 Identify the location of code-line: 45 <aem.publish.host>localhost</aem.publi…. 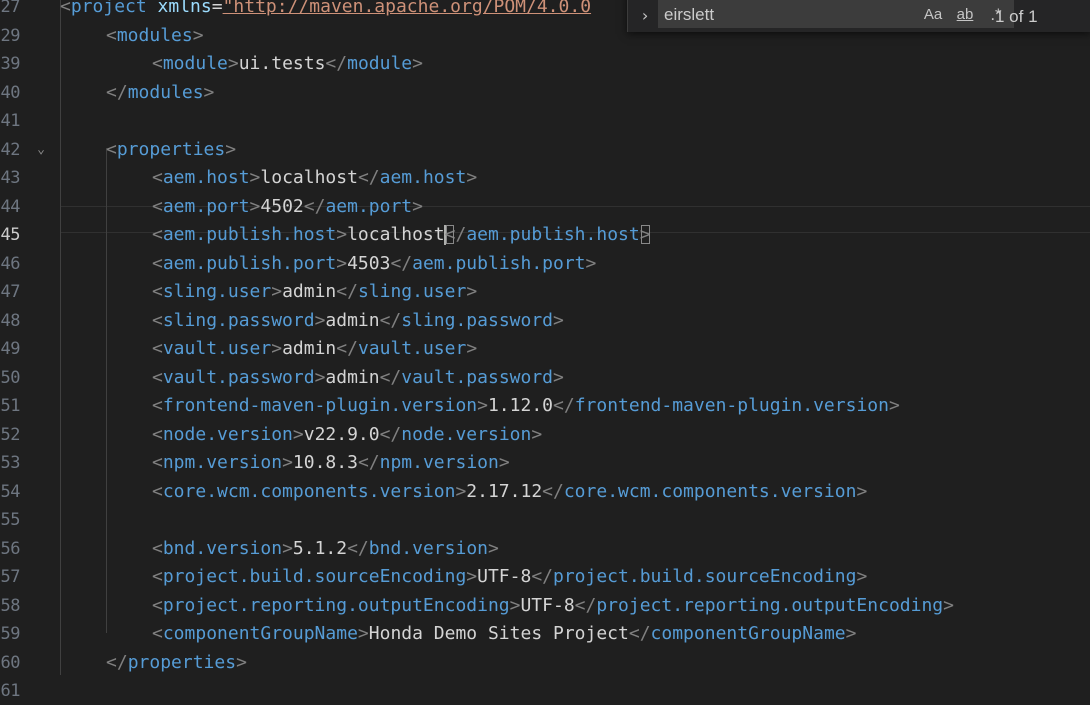
(545, 235).